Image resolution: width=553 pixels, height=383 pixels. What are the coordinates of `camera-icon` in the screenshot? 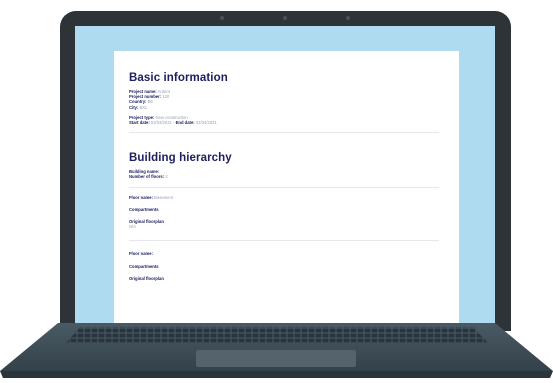 It's located at (285, 18).